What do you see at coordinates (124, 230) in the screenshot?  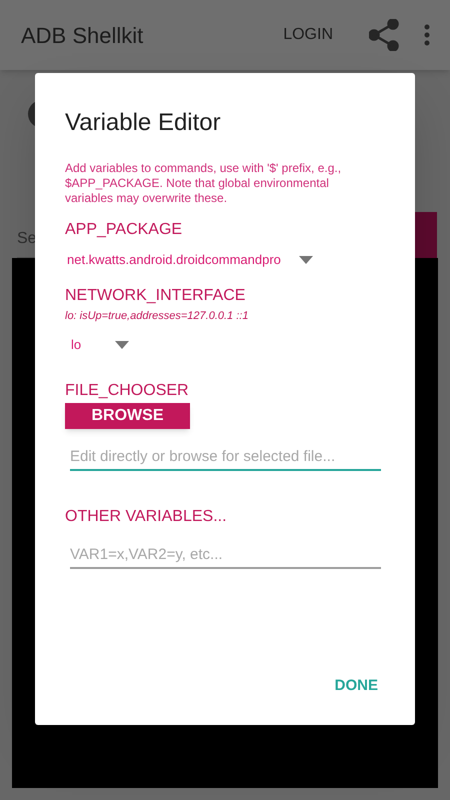 I see `variable-label: APP_PACKAGE` at bounding box center [124, 230].